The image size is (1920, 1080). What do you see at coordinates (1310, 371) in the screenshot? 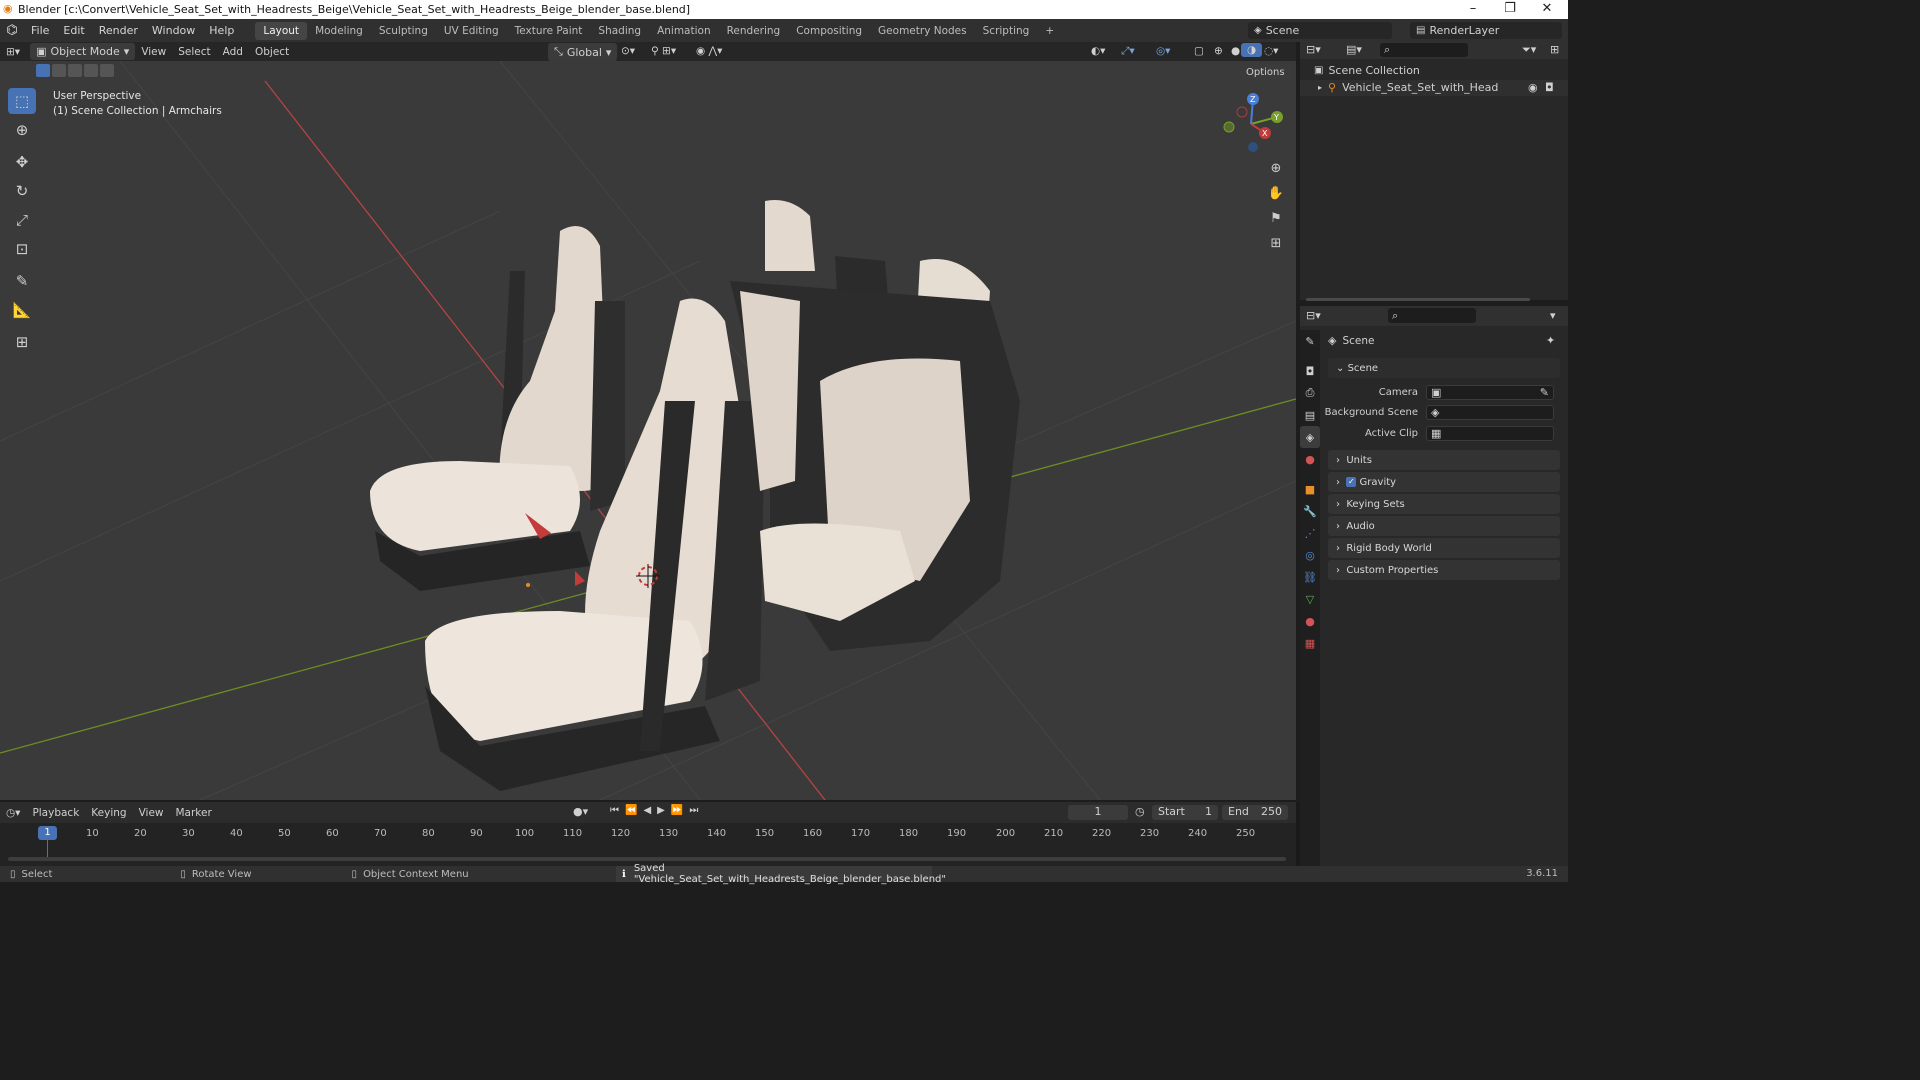
I see `render-tab-icon: ◘` at bounding box center [1310, 371].